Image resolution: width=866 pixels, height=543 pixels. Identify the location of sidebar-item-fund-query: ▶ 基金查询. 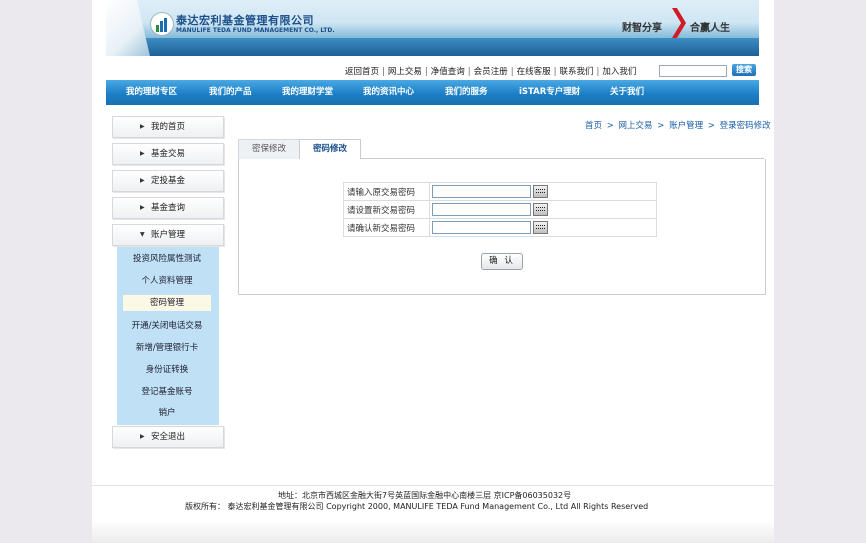
(168, 208).